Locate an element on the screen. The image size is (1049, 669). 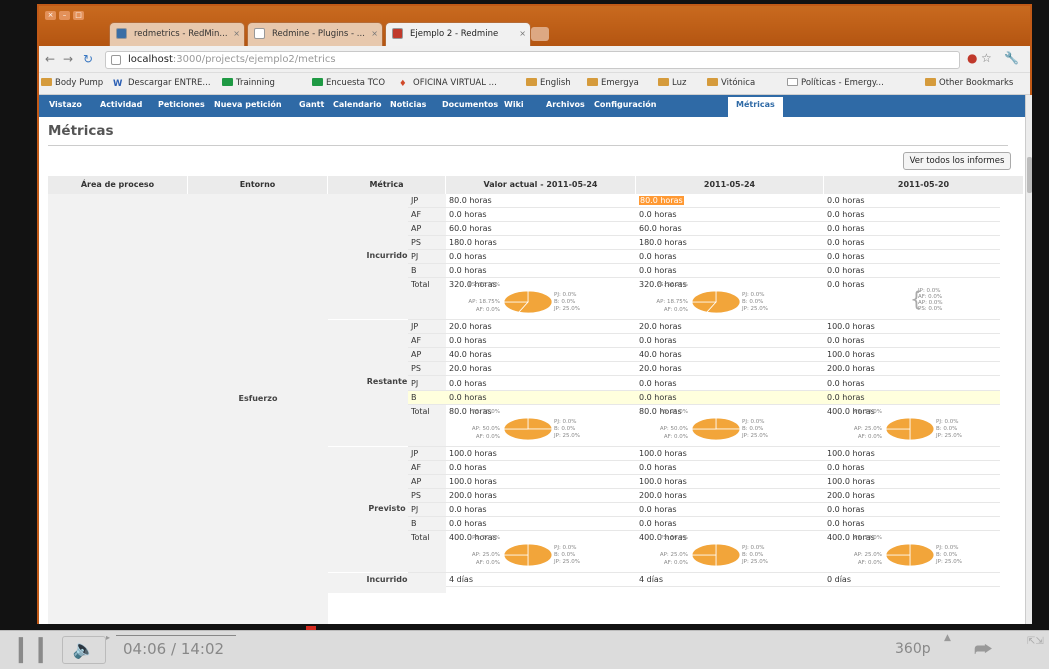
browser-tab: redmetrics - RedMin... × is located at coordinates (177, 34).